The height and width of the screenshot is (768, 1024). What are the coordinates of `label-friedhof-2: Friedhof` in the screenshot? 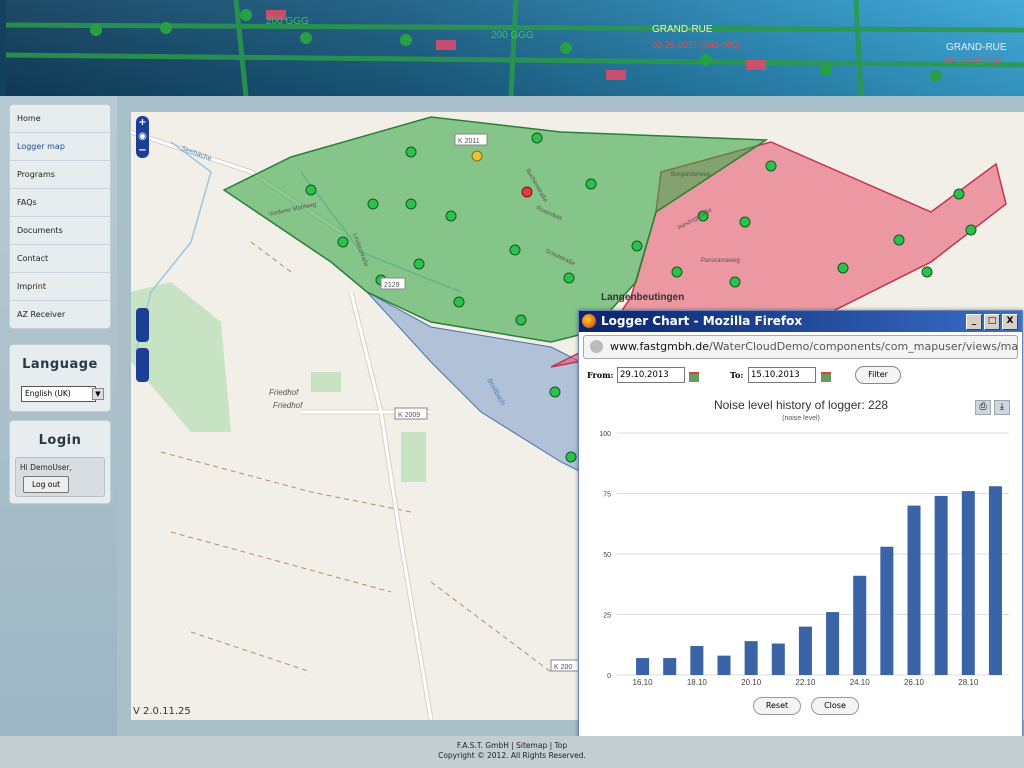 It's located at (288, 405).